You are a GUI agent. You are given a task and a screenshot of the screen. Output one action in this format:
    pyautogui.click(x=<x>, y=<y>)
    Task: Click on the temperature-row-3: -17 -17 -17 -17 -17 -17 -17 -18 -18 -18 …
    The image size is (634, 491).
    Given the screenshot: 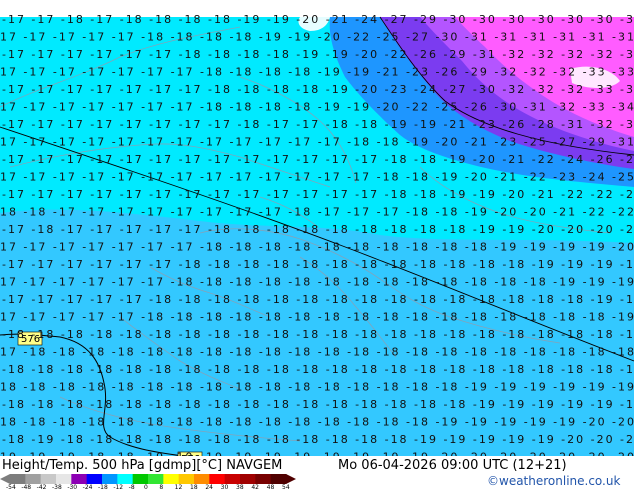 What is the action you would take?
    pyautogui.click(x=317, y=72)
    